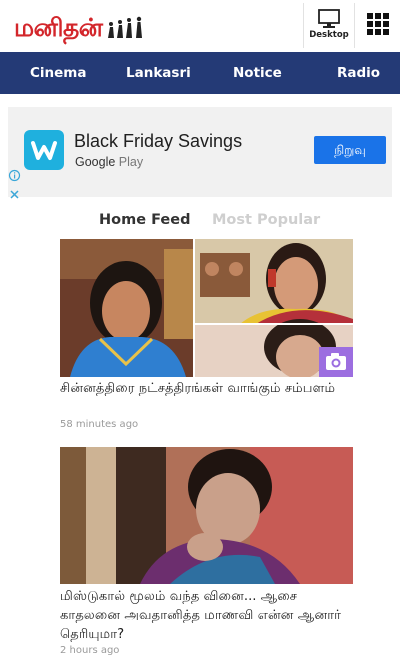  I want to click on ad-info-controls, so click(14, 183).